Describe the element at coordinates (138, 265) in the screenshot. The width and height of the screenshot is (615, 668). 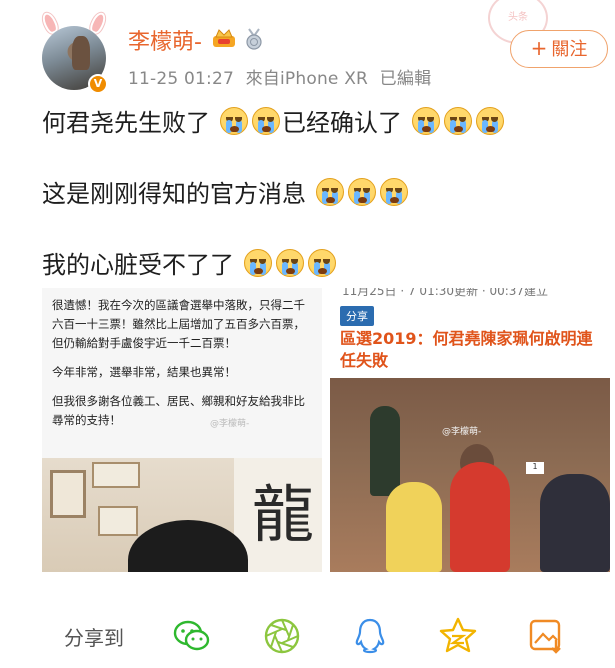
I see `post-text: 我的心脏受不了了` at that location.